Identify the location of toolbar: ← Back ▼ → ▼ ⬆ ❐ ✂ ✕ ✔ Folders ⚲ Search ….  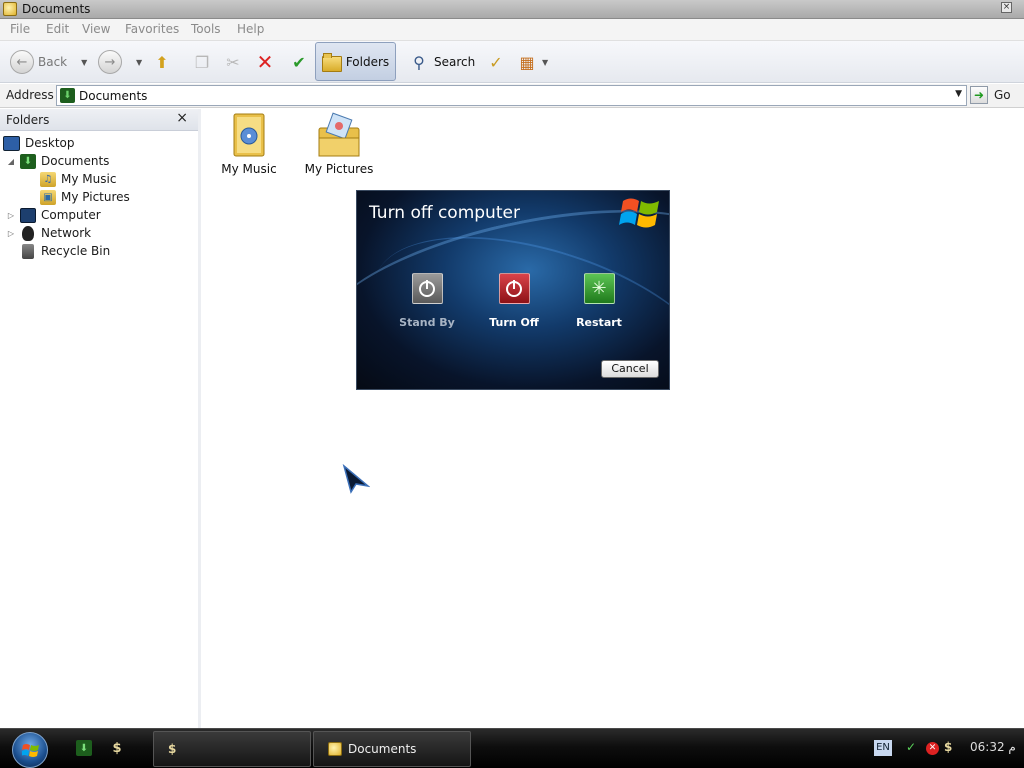
(512, 62).